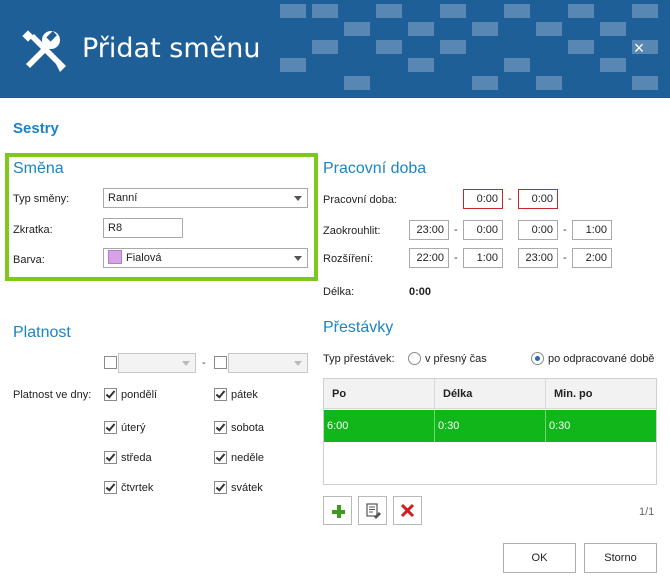  I want to click on day-checkbox-sunday, so click(220, 457).